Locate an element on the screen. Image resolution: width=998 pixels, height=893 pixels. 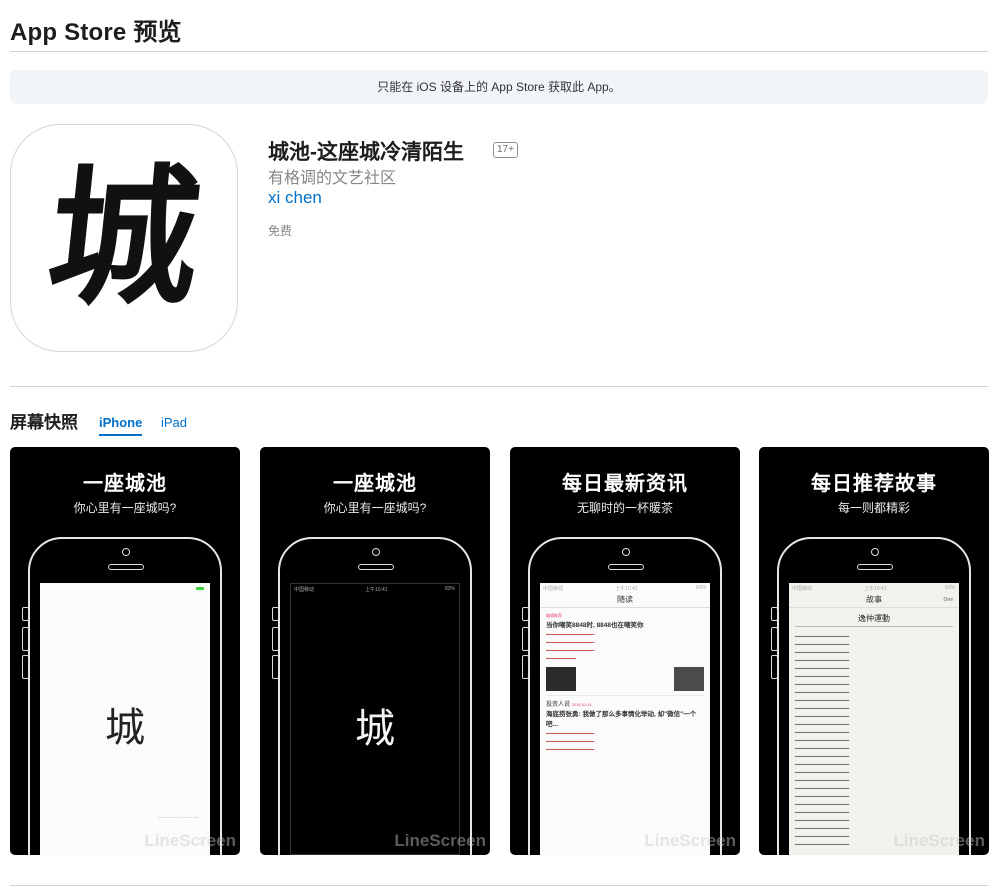
screenshot-tagline: 每一则都精彩 is located at coordinates (873, 508).